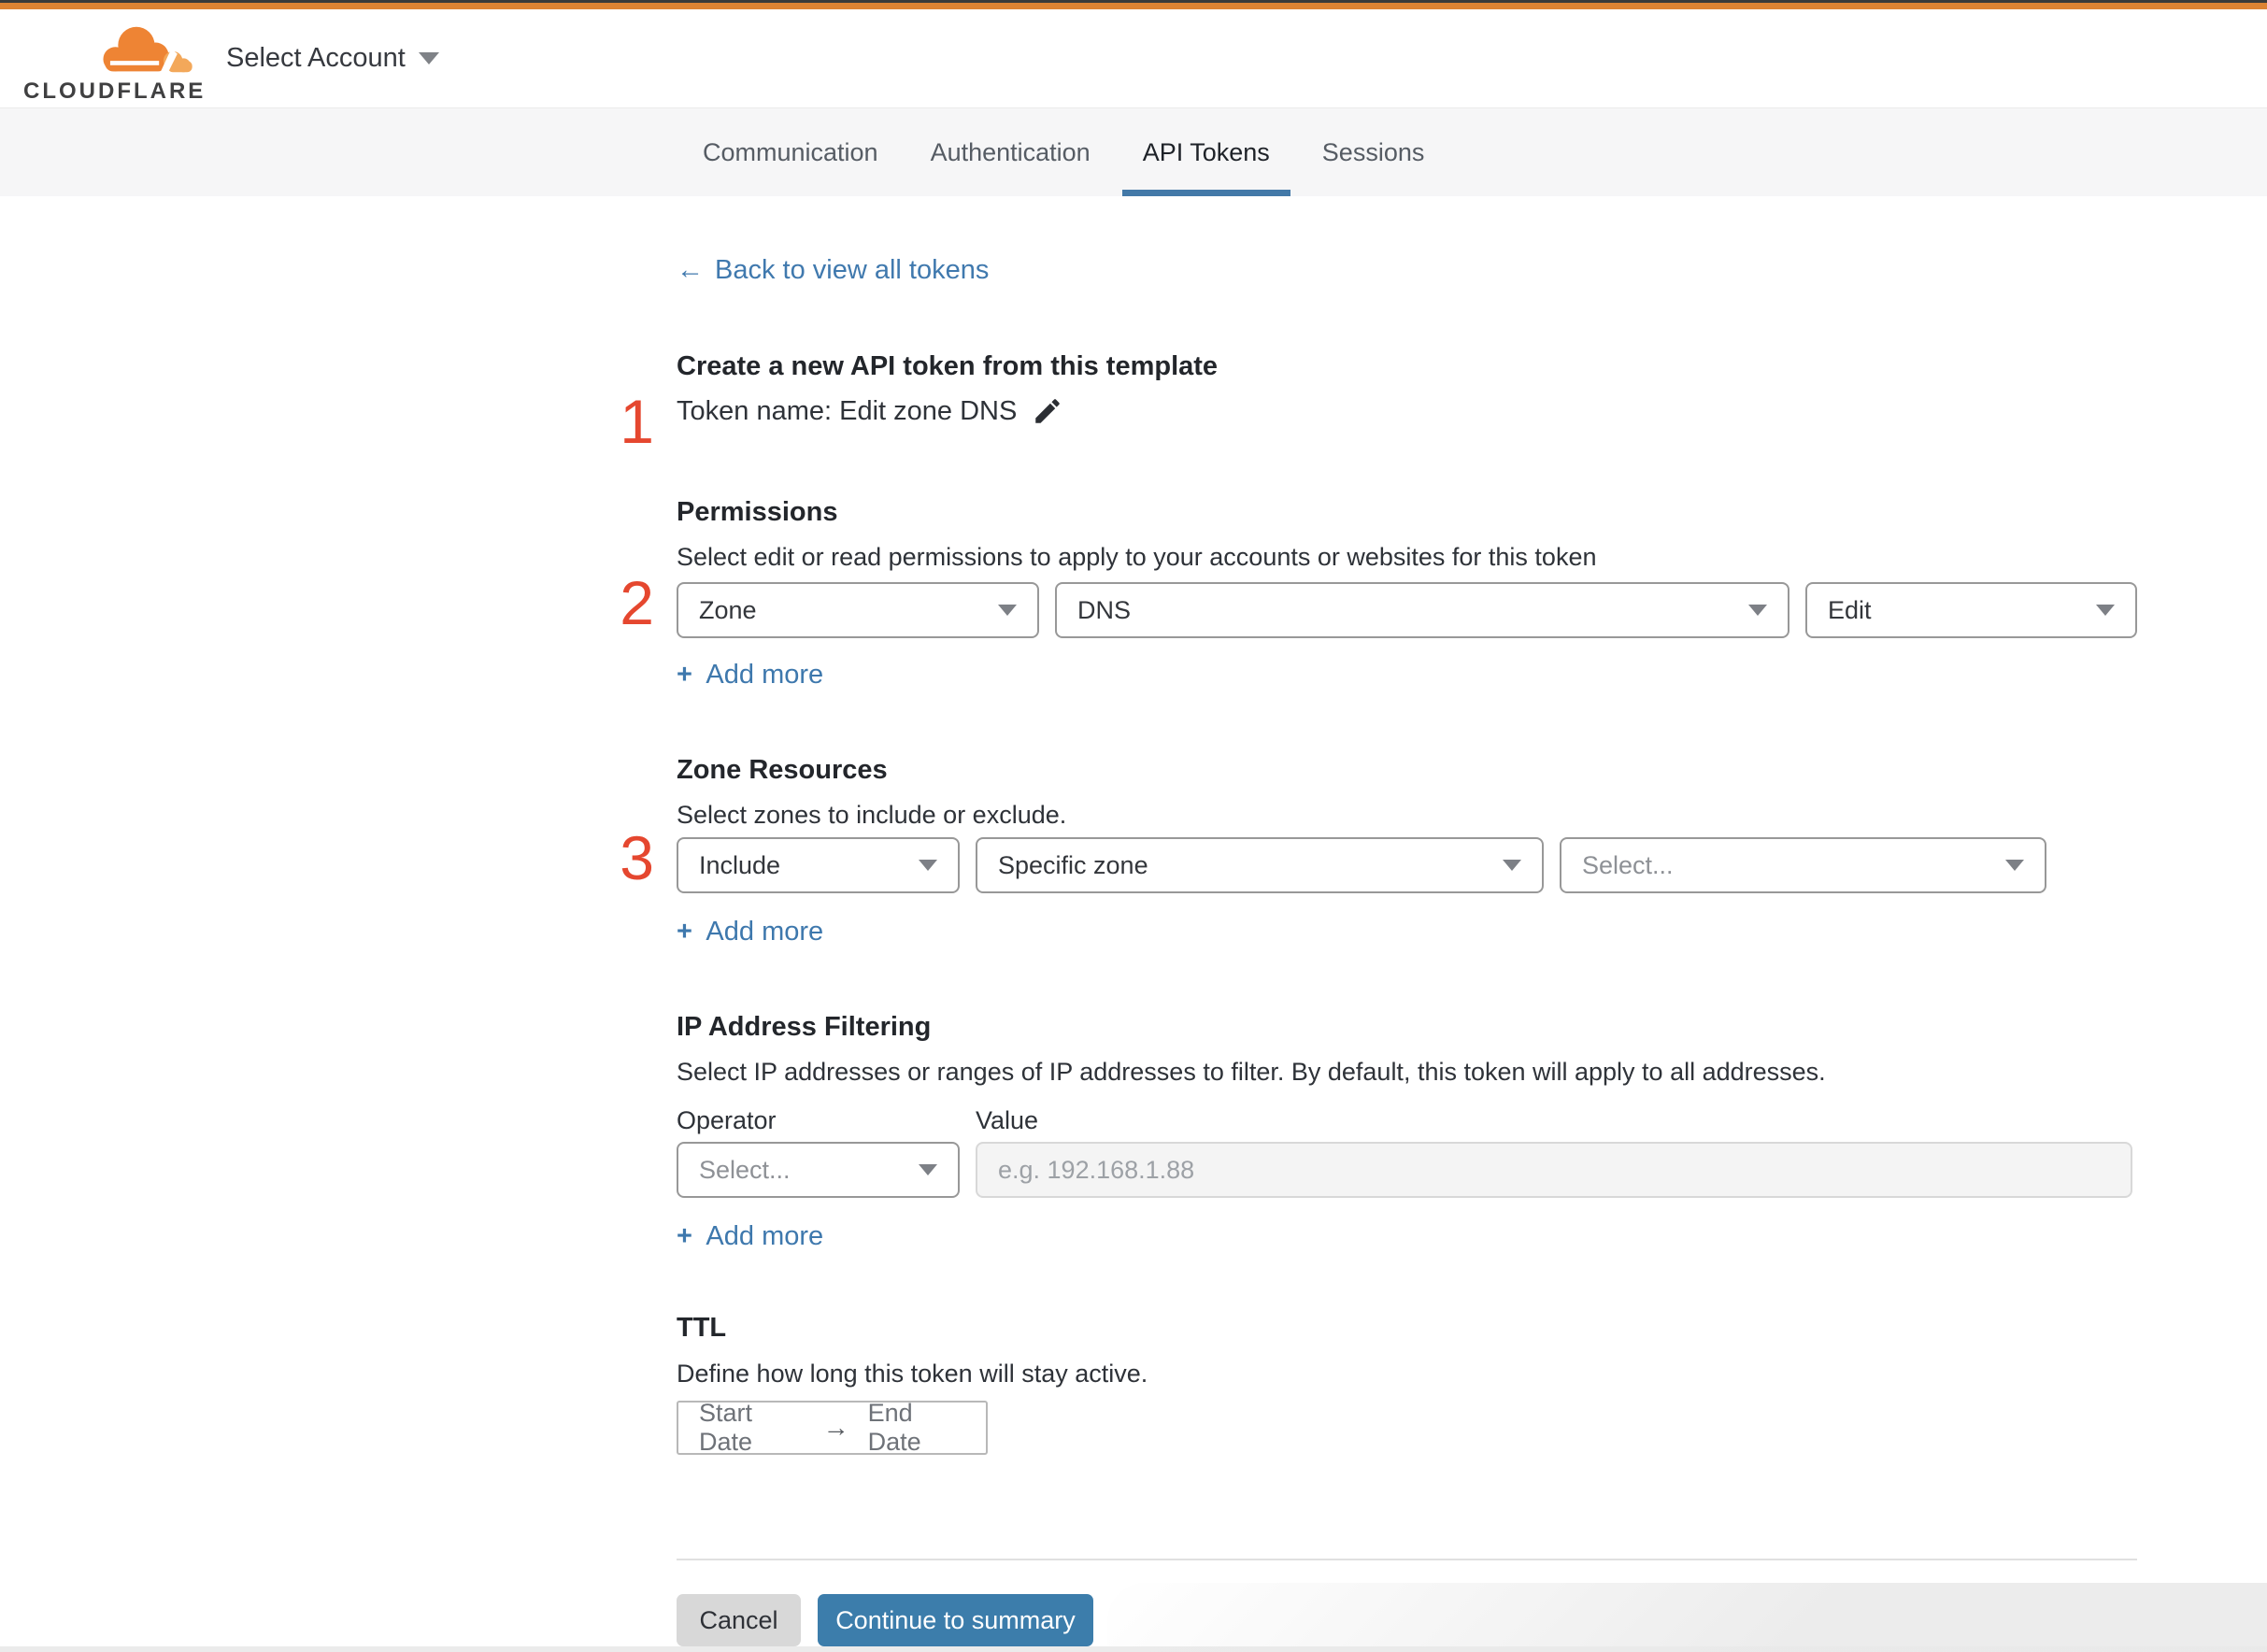 Image resolution: width=2267 pixels, height=1652 pixels. What do you see at coordinates (758, 512) in the screenshot?
I see `permissions-heading: Permissions` at bounding box center [758, 512].